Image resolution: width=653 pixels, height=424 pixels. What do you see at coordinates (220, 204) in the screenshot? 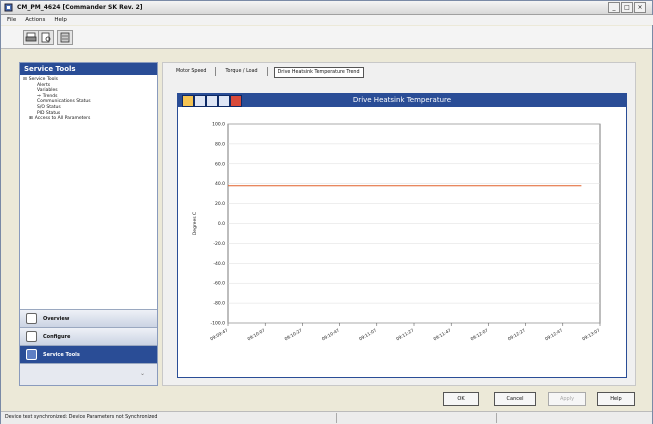
I see `y-tick-label: 20.0` at bounding box center [220, 204].